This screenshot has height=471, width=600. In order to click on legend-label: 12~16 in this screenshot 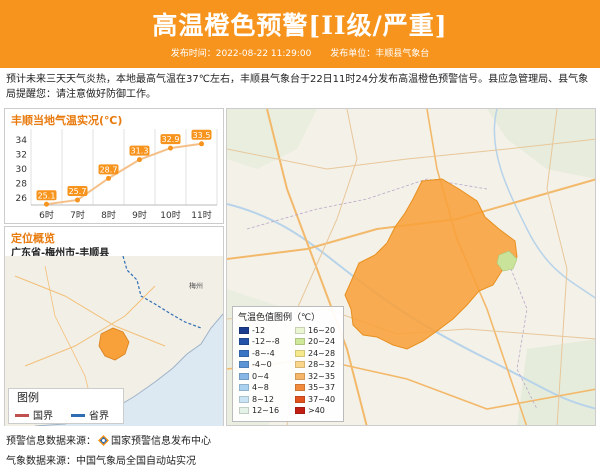, I will do `click(266, 410)`.